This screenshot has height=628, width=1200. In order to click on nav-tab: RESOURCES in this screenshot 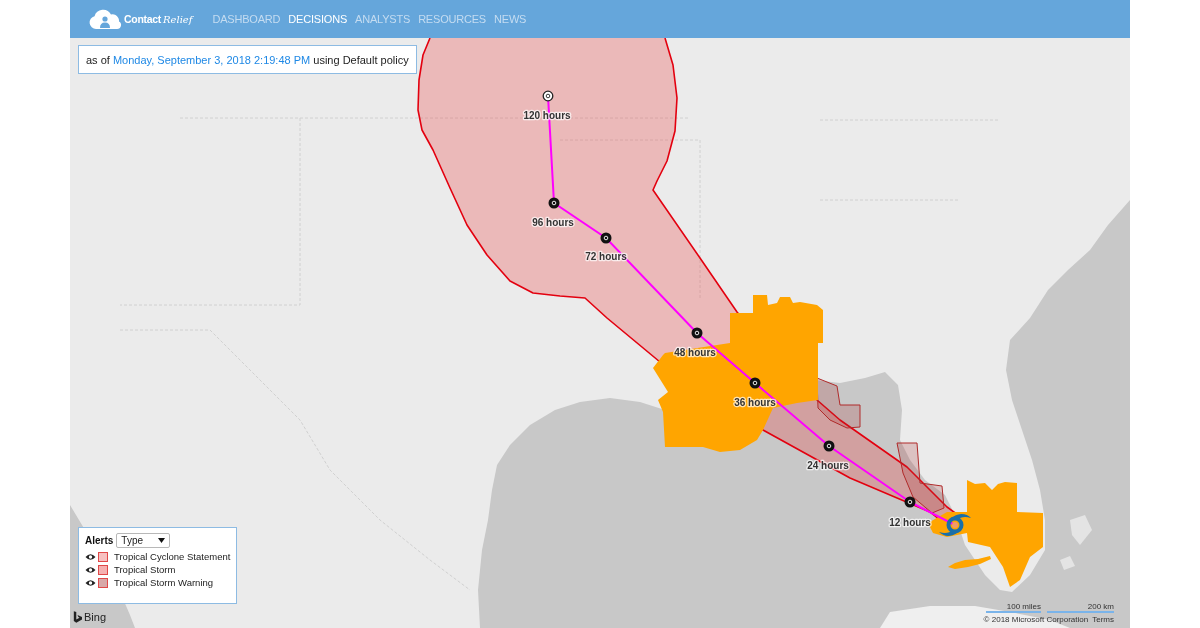, I will do `click(452, 19)`.